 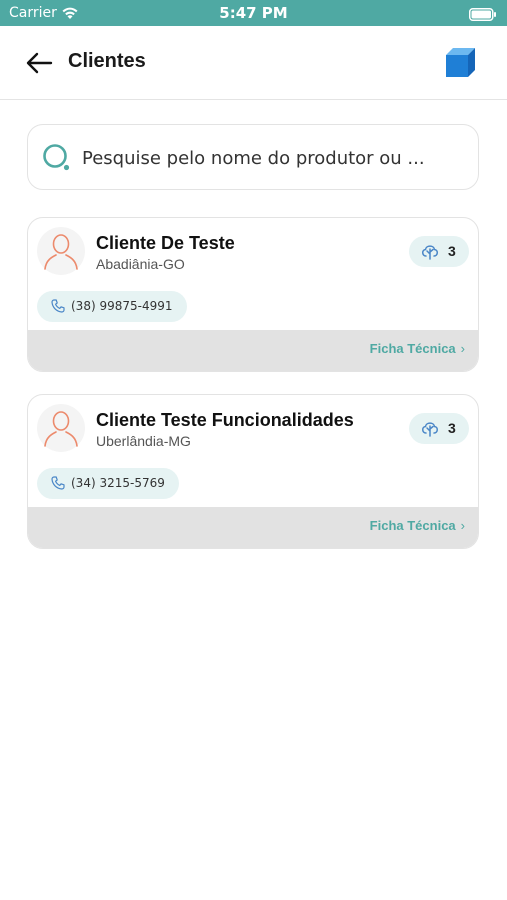 What do you see at coordinates (143, 441) in the screenshot?
I see `client-location: Uberlândia-MG` at bounding box center [143, 441].